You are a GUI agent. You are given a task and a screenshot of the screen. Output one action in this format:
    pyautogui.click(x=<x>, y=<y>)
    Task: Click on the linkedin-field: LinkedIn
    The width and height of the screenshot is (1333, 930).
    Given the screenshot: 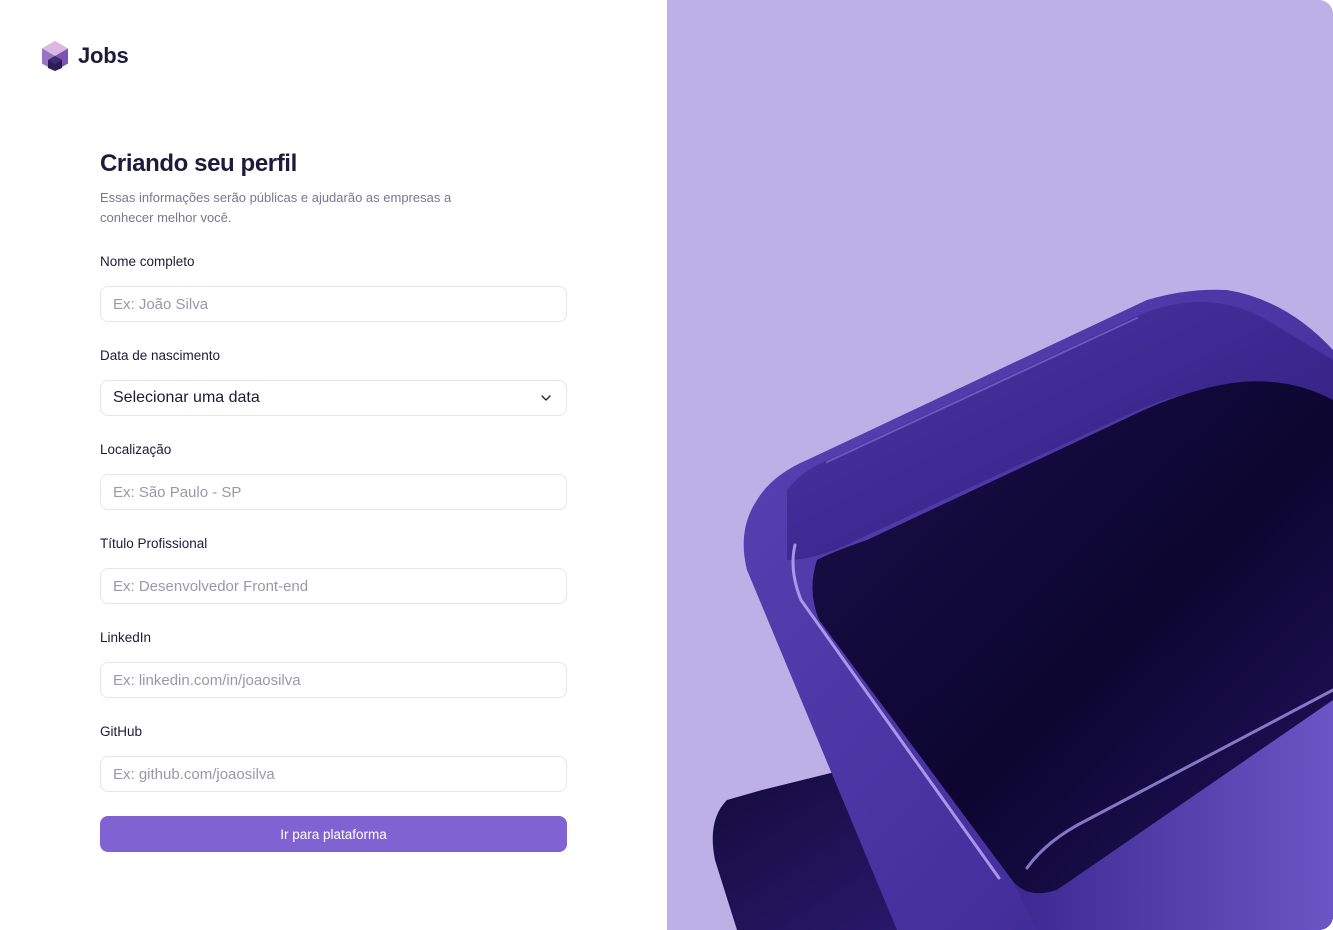 What is the action you would take?
    pyautogui.click(x=333, y=663)
    